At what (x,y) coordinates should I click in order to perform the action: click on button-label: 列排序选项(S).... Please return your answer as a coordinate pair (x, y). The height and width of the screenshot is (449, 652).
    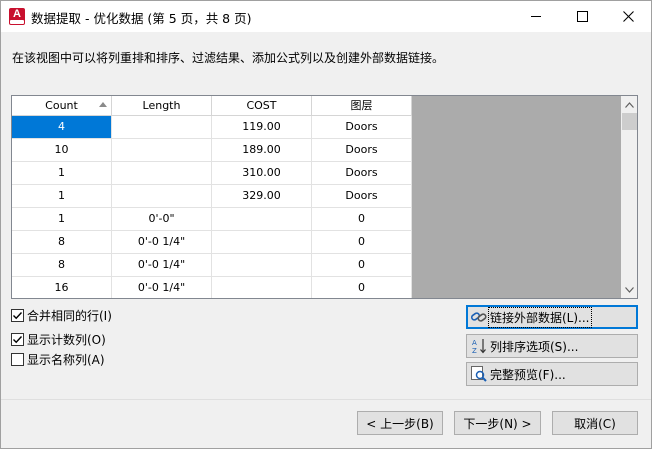
    Looking at the image, I should click on (534, 346).